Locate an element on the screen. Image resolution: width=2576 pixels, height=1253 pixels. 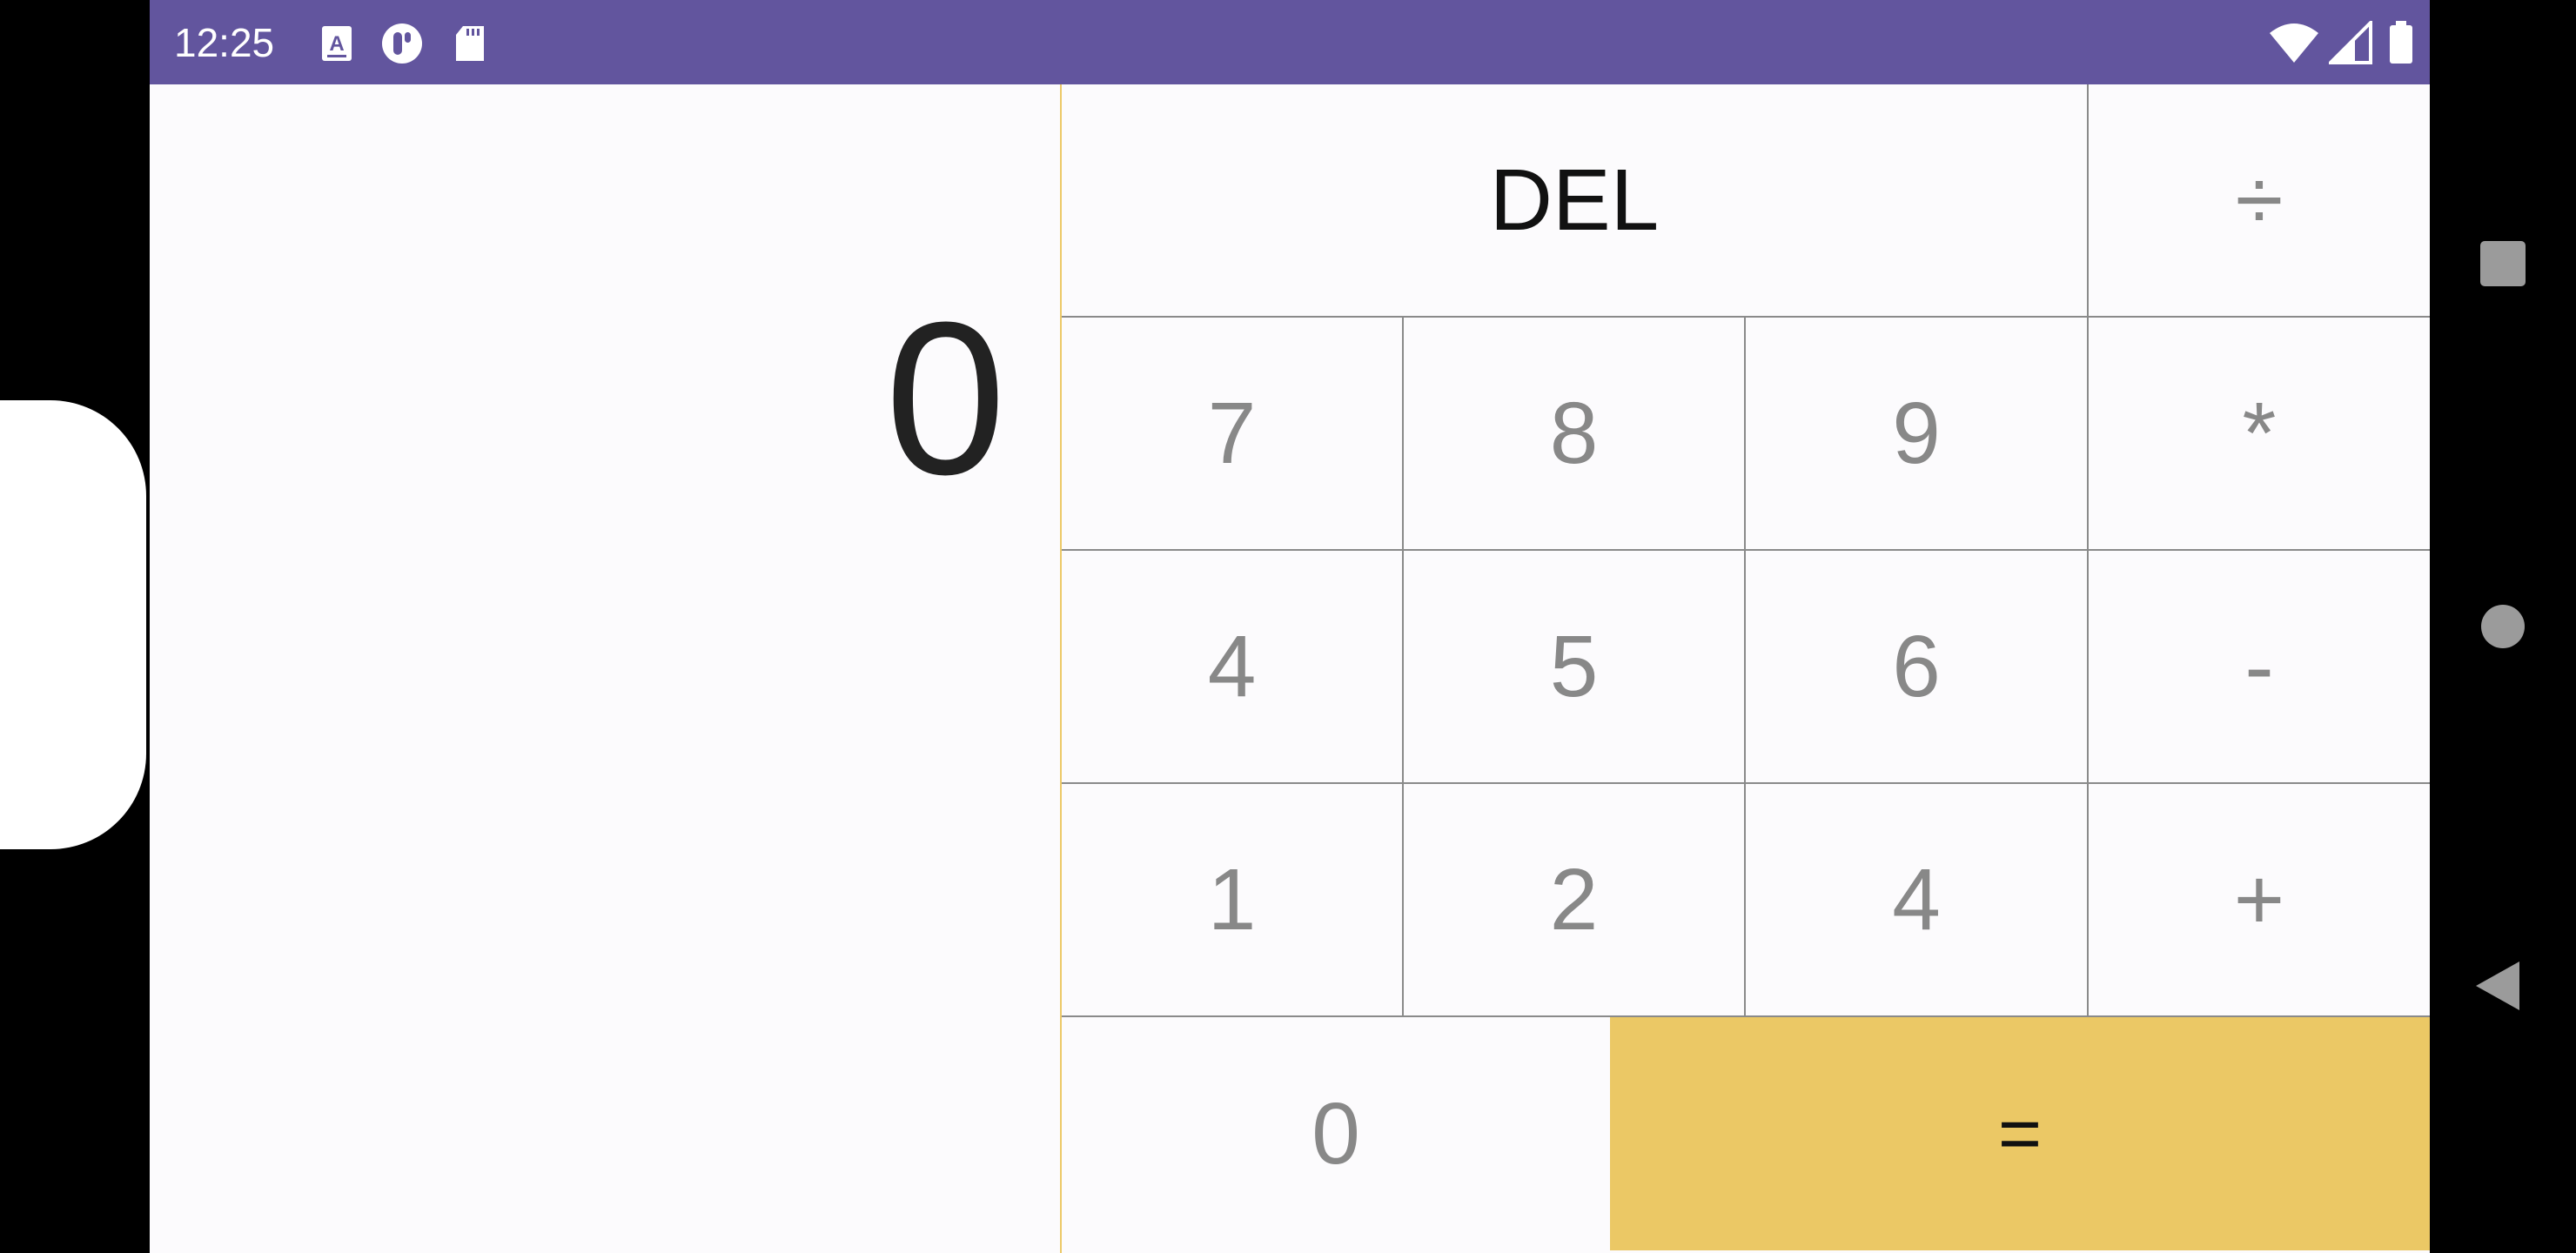
equals-button: = is located at coordinates (2020, 1133).